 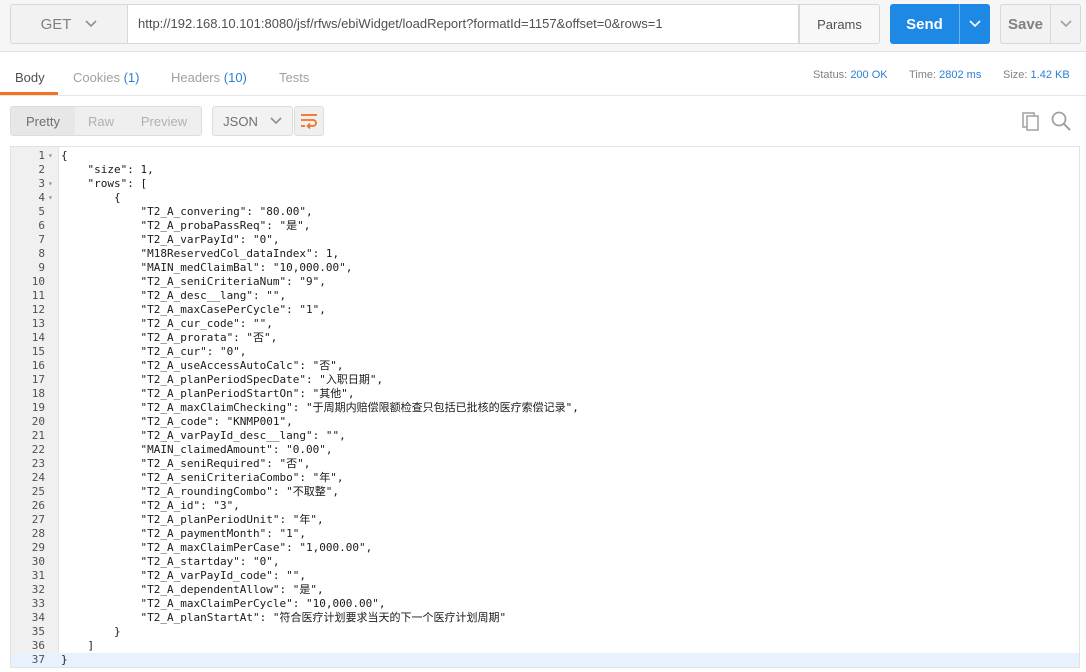 I want to click on wrap-lines-button, so click(x=309, y=121).